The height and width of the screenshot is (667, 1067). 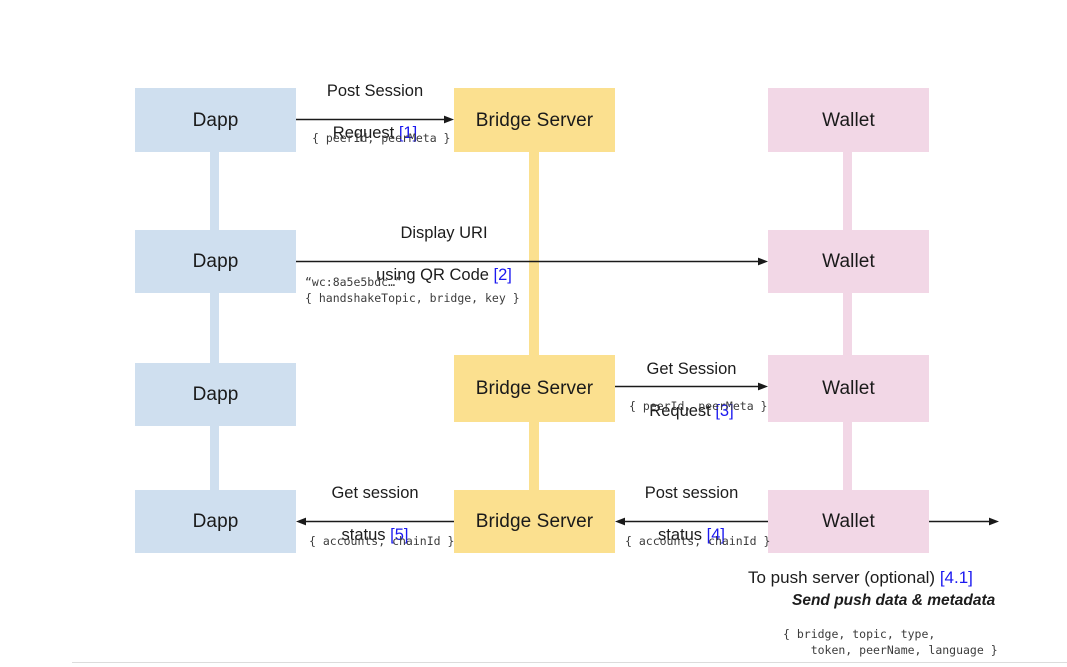 I want to click on lifeline-wallet, so click(x=847, y=321).